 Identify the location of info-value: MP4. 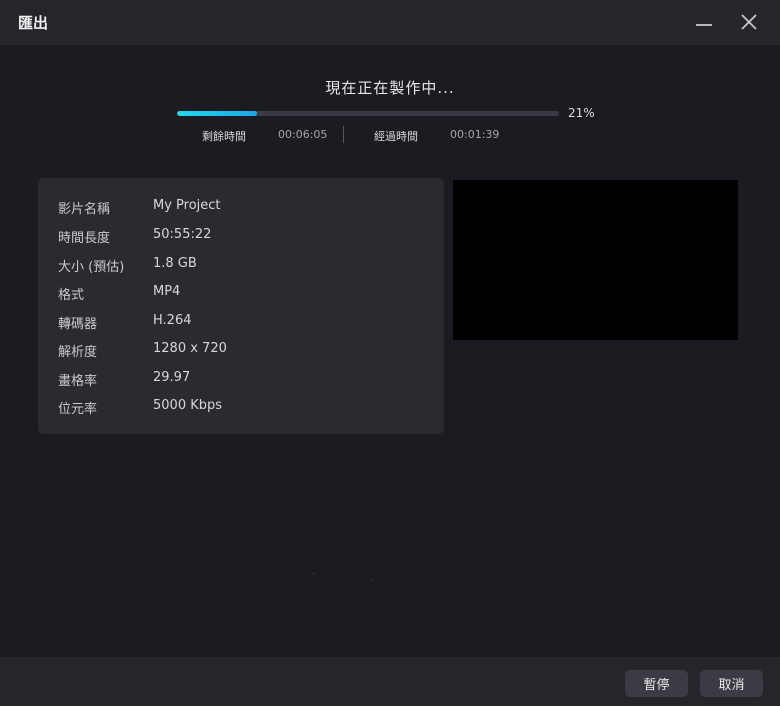
(167, 291).